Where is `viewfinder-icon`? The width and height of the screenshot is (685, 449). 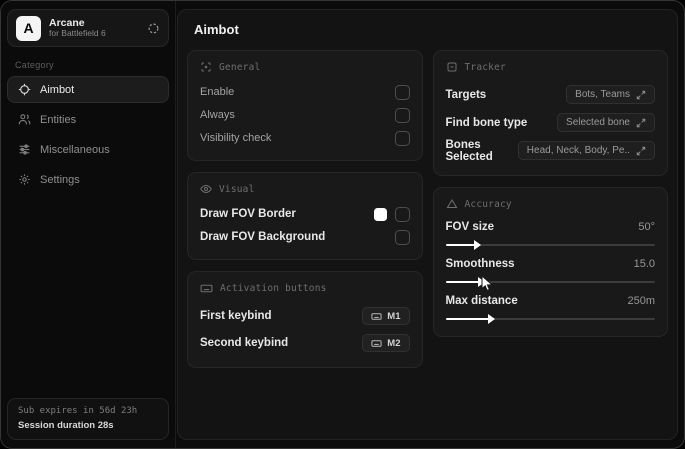
viewfinder-icon is located at coordinates (206, 67).